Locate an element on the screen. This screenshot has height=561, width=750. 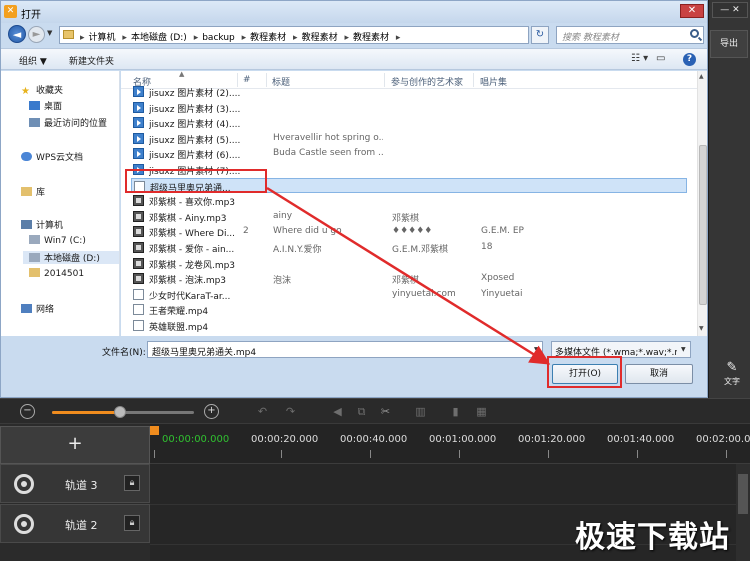
nav-recent: 最近访问的位置 is located at coordinates (68, 122).